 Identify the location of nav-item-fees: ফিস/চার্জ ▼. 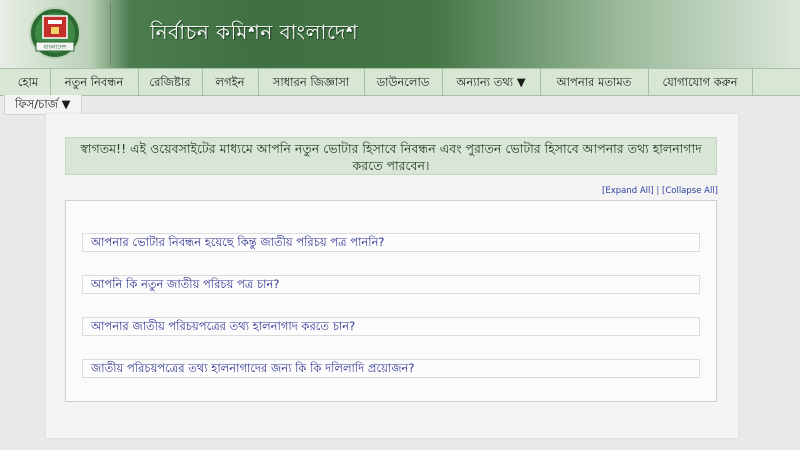
(43, 105).